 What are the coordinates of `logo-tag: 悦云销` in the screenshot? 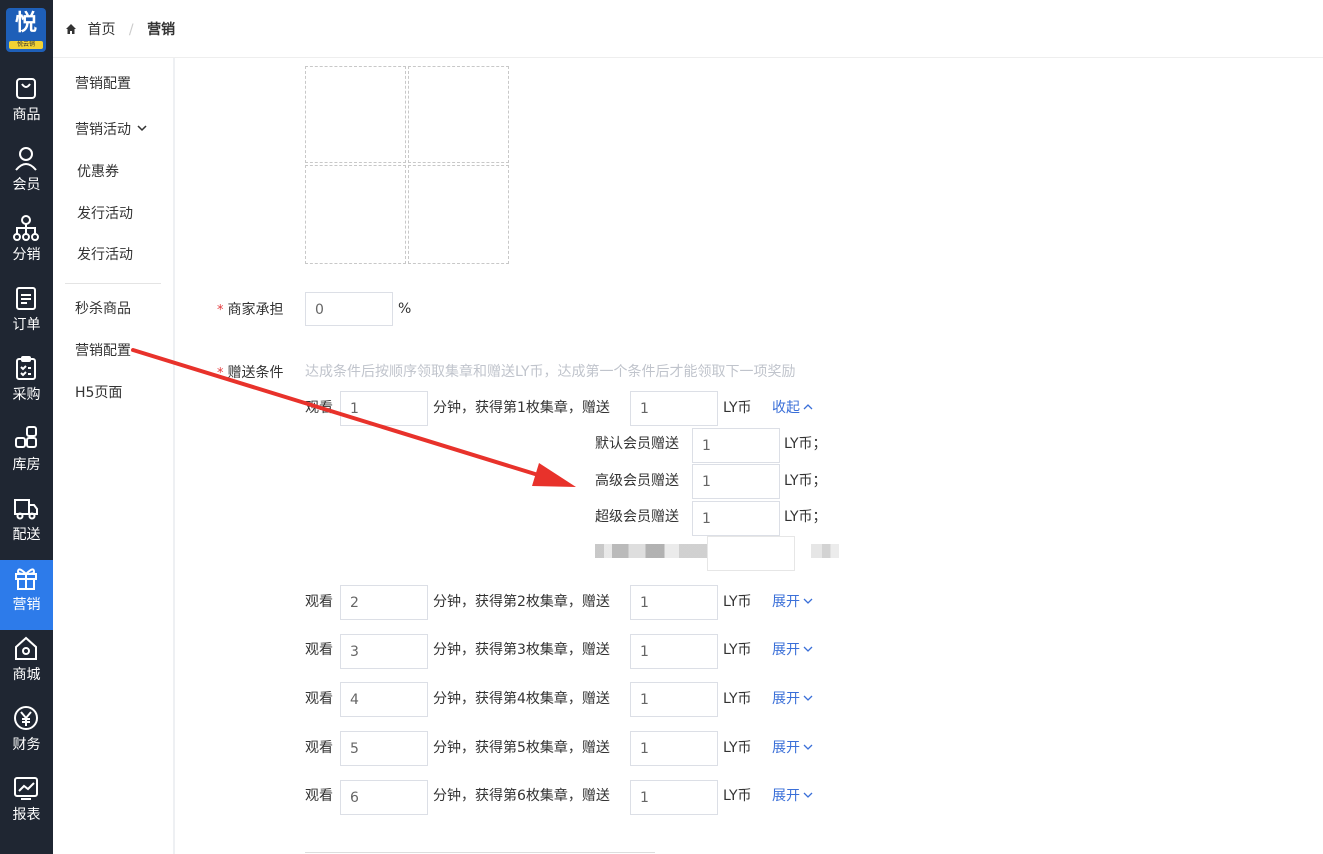 It's located at (26, 45).